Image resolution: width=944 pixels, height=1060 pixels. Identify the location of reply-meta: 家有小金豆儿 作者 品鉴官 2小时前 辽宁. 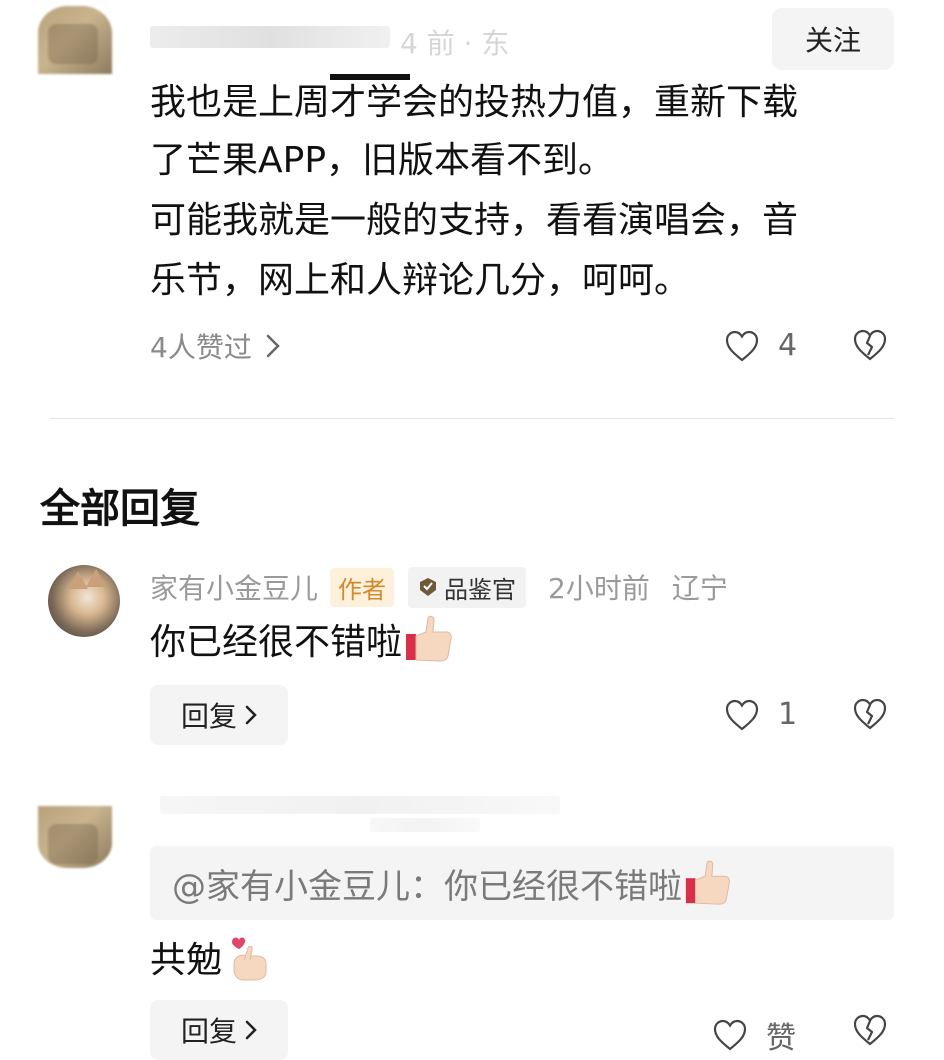
(439, 587).